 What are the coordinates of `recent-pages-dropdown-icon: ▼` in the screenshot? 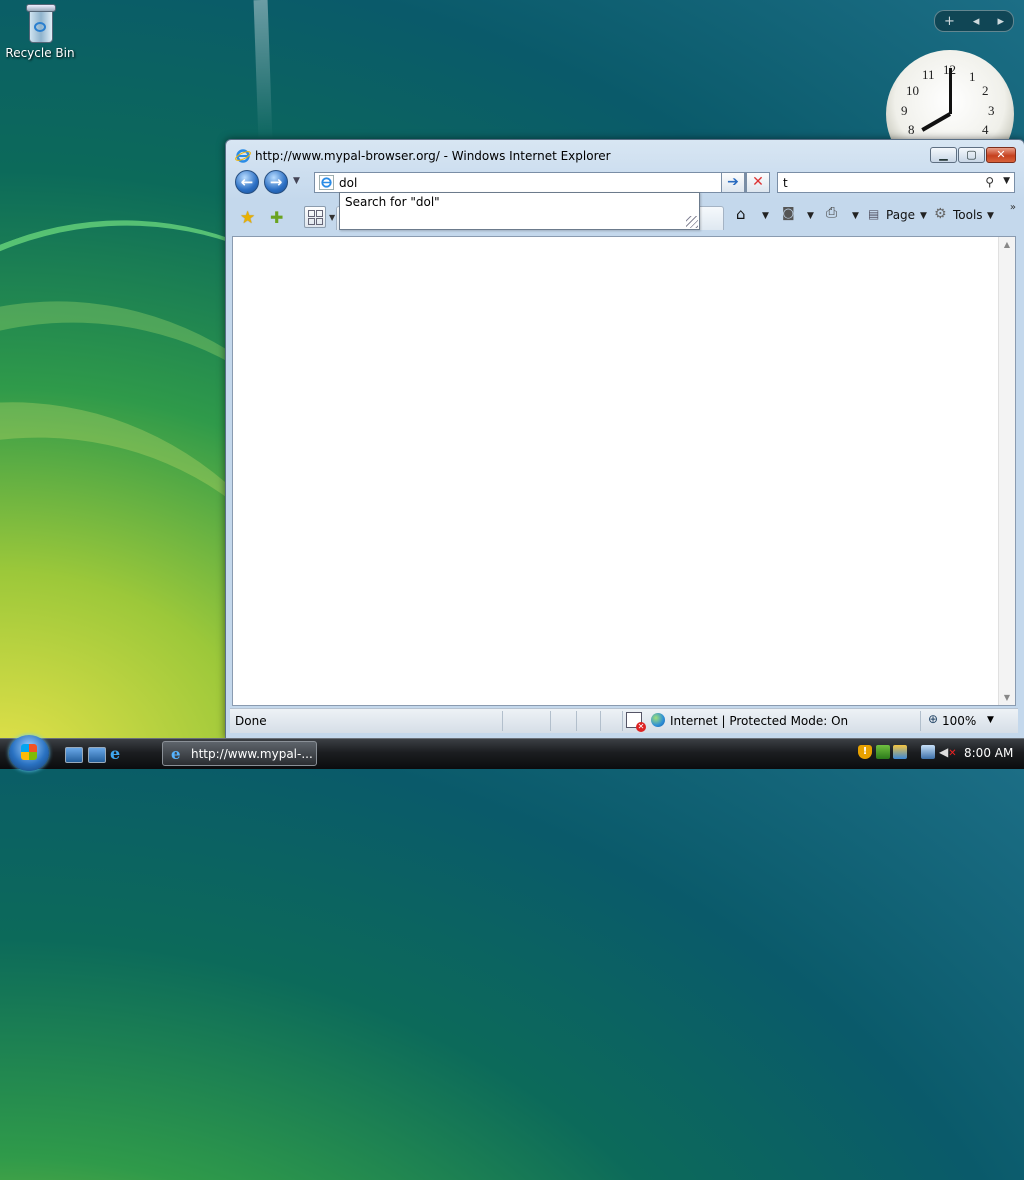 It's located at (296, 181).